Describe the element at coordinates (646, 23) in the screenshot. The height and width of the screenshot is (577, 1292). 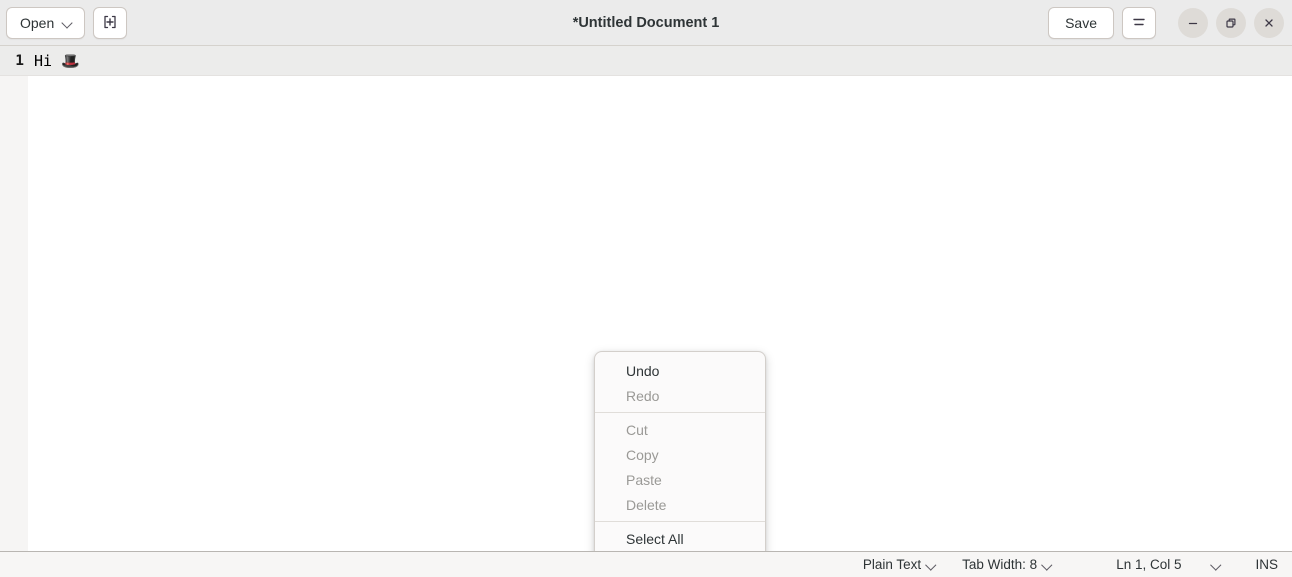
I see `header-bar: Open *Untitled Document 1 Save` at that location.